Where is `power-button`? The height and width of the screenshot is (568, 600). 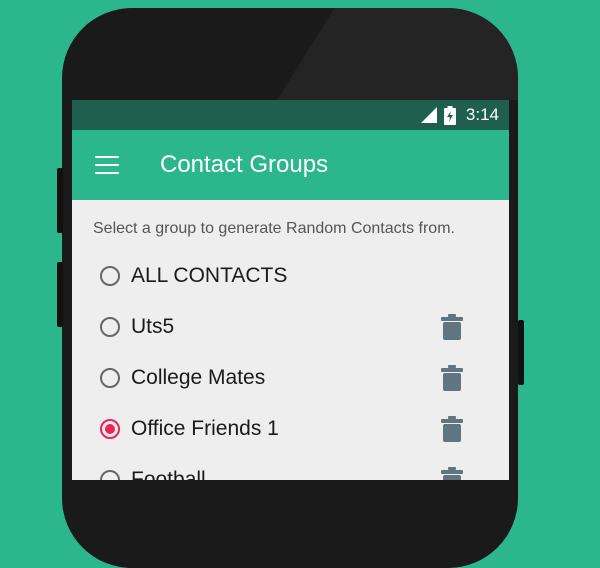
power-button is located at coordinates (521, 352).